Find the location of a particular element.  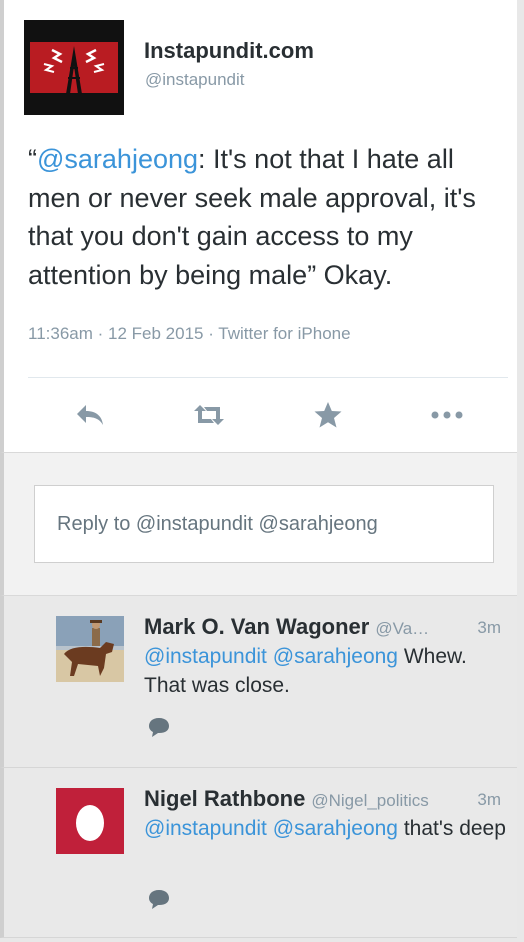

tweet-time: 11:36am is located at coordinates (60, 333).